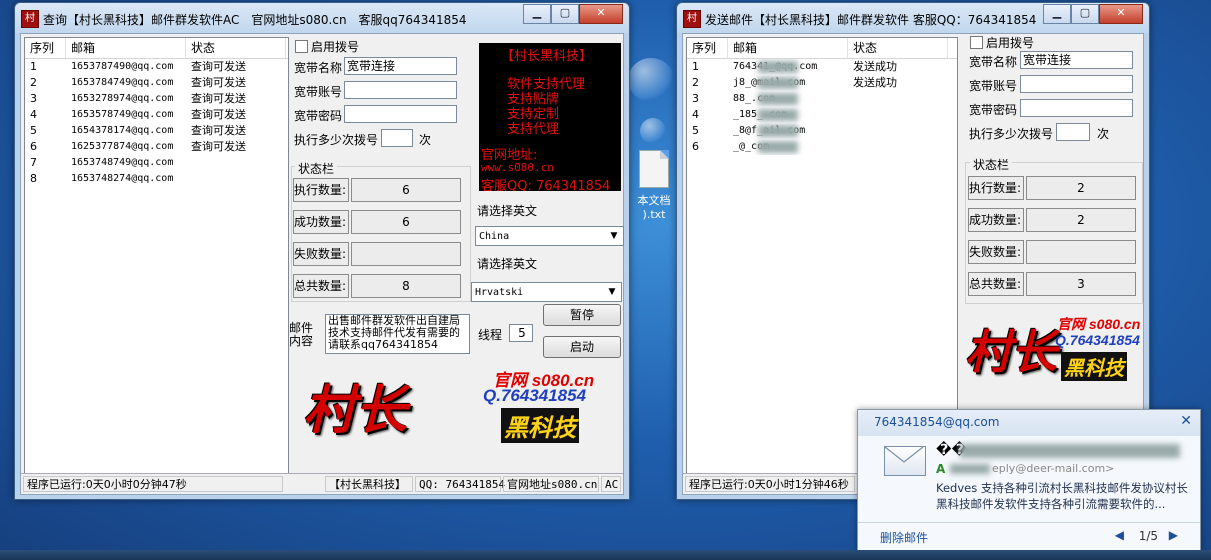 The width and height of the screenshot is (1211, 560). What do you see at coordinates (517, 167) in the screenshot?
I see `promo-line: www.s080.cn` at bounding box center [517, 167].